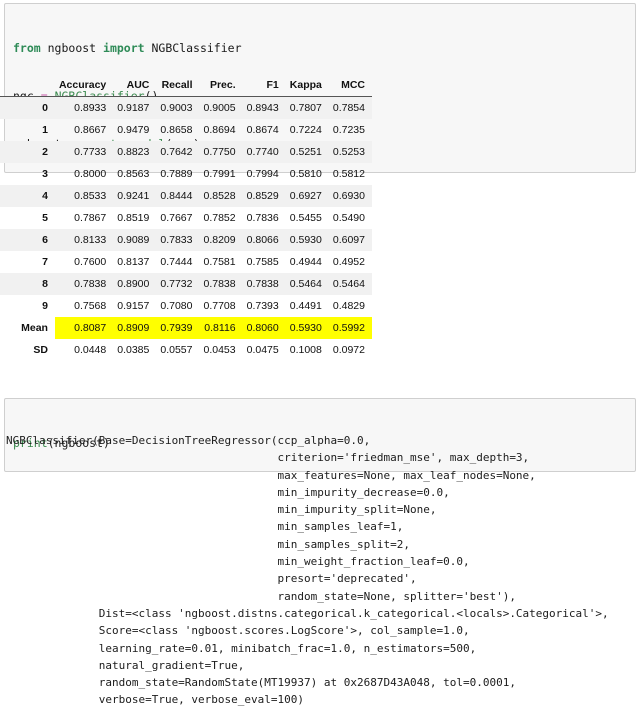 The width and height of the screenshot is (640, 709). I want to click on table-cell-recall: 0.7833, so click(178, 240).